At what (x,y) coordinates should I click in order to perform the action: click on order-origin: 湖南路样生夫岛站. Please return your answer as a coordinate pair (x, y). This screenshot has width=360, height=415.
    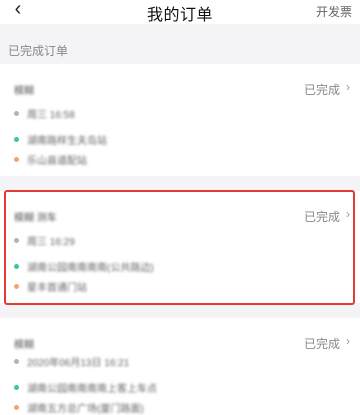
    Looking at the image, I should click on (67, 141).